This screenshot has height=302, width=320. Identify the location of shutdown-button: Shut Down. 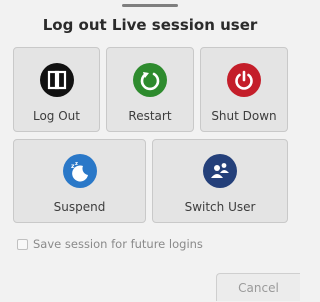
(244, 89).